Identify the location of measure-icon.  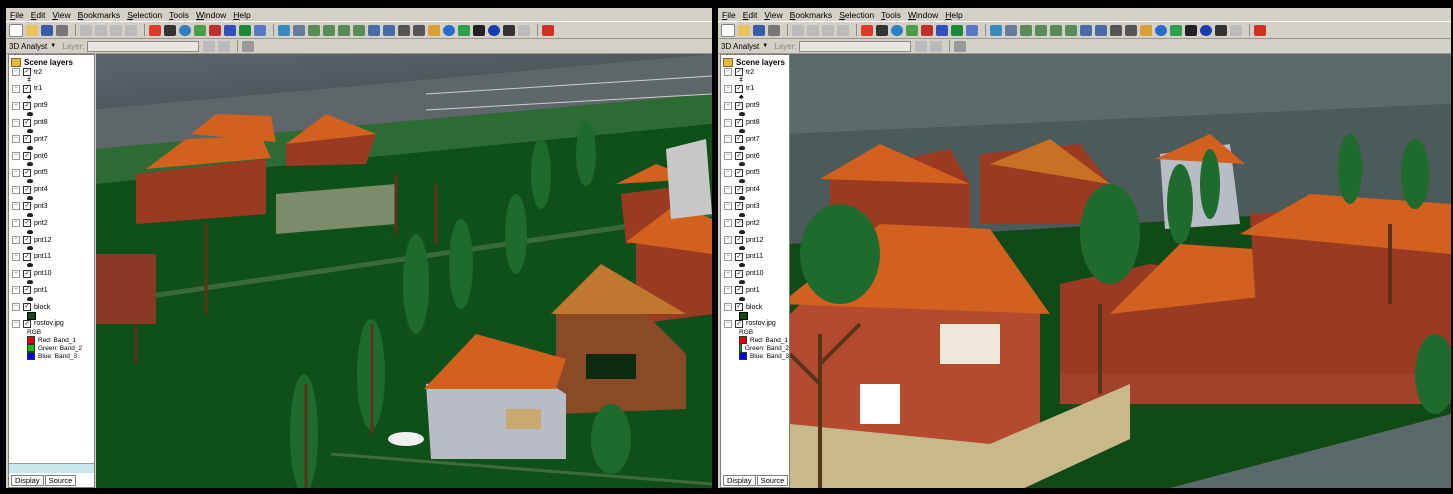
(1236, 30).